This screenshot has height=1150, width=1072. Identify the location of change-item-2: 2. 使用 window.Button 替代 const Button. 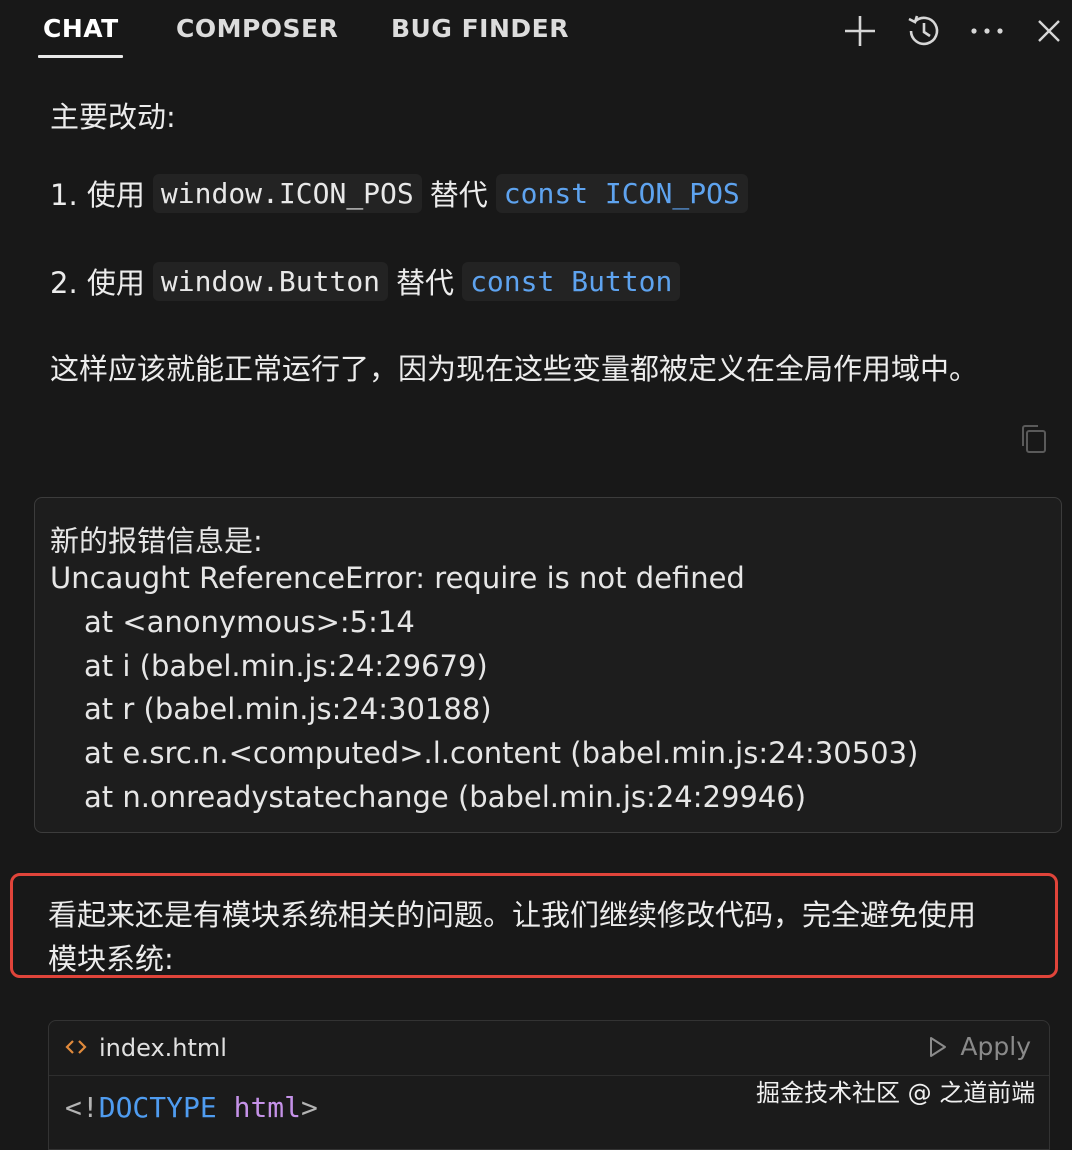
(369, 281).